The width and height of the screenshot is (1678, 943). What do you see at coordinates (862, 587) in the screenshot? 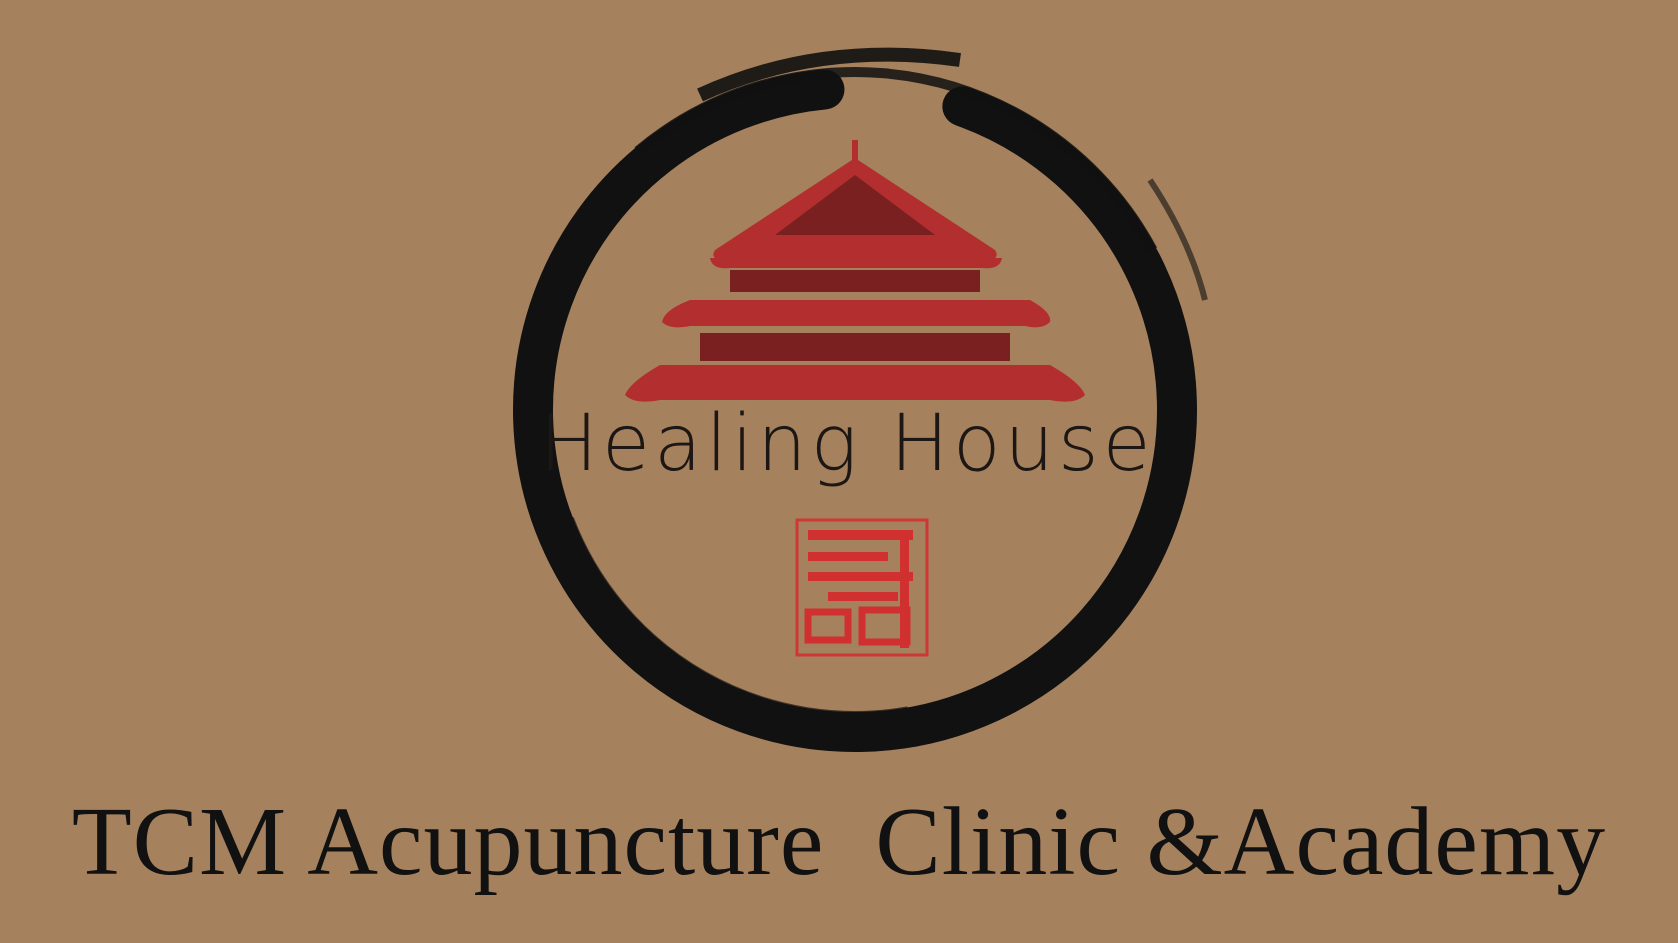
I see `seal-icon` at bounding box center [862, 587].